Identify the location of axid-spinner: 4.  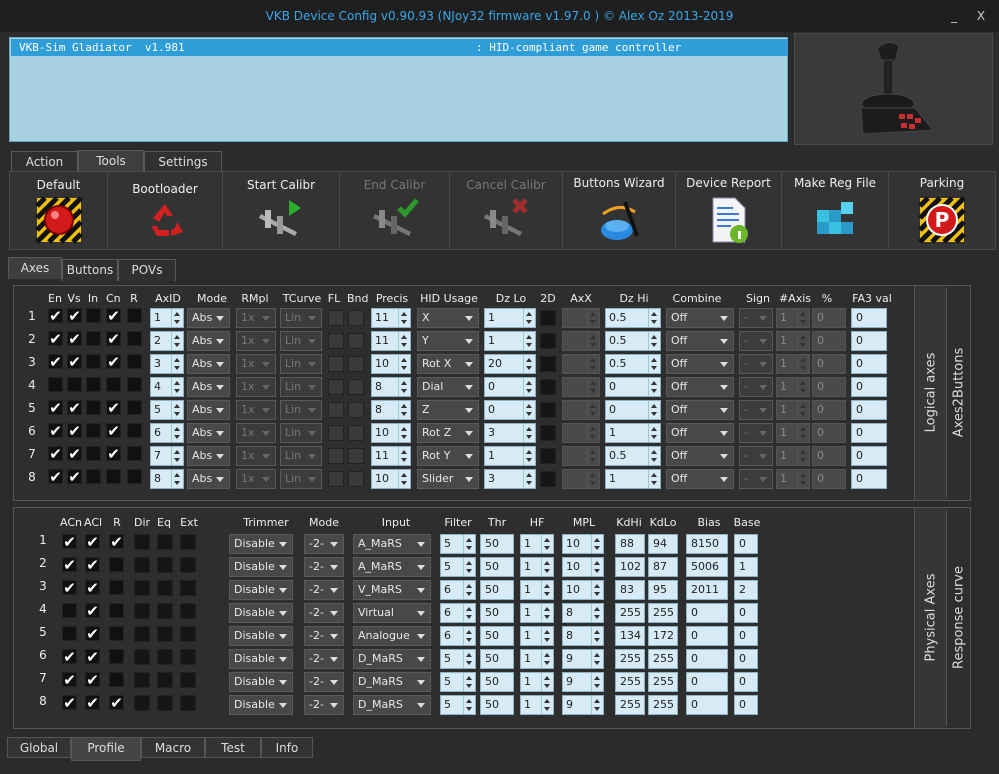
(167, 387).